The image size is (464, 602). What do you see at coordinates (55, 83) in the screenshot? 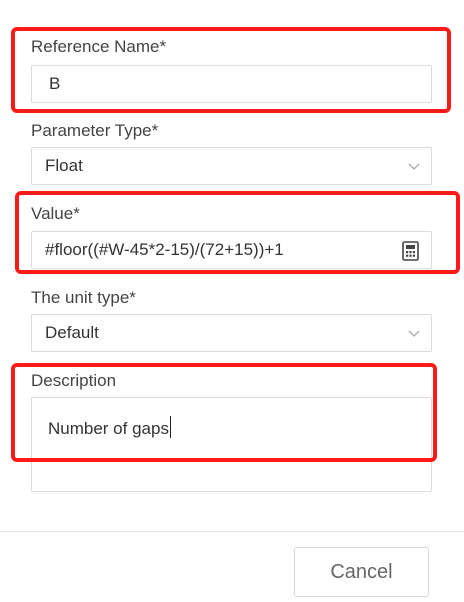
I see `reference-name-value: B` at bounding box center [55, 83].